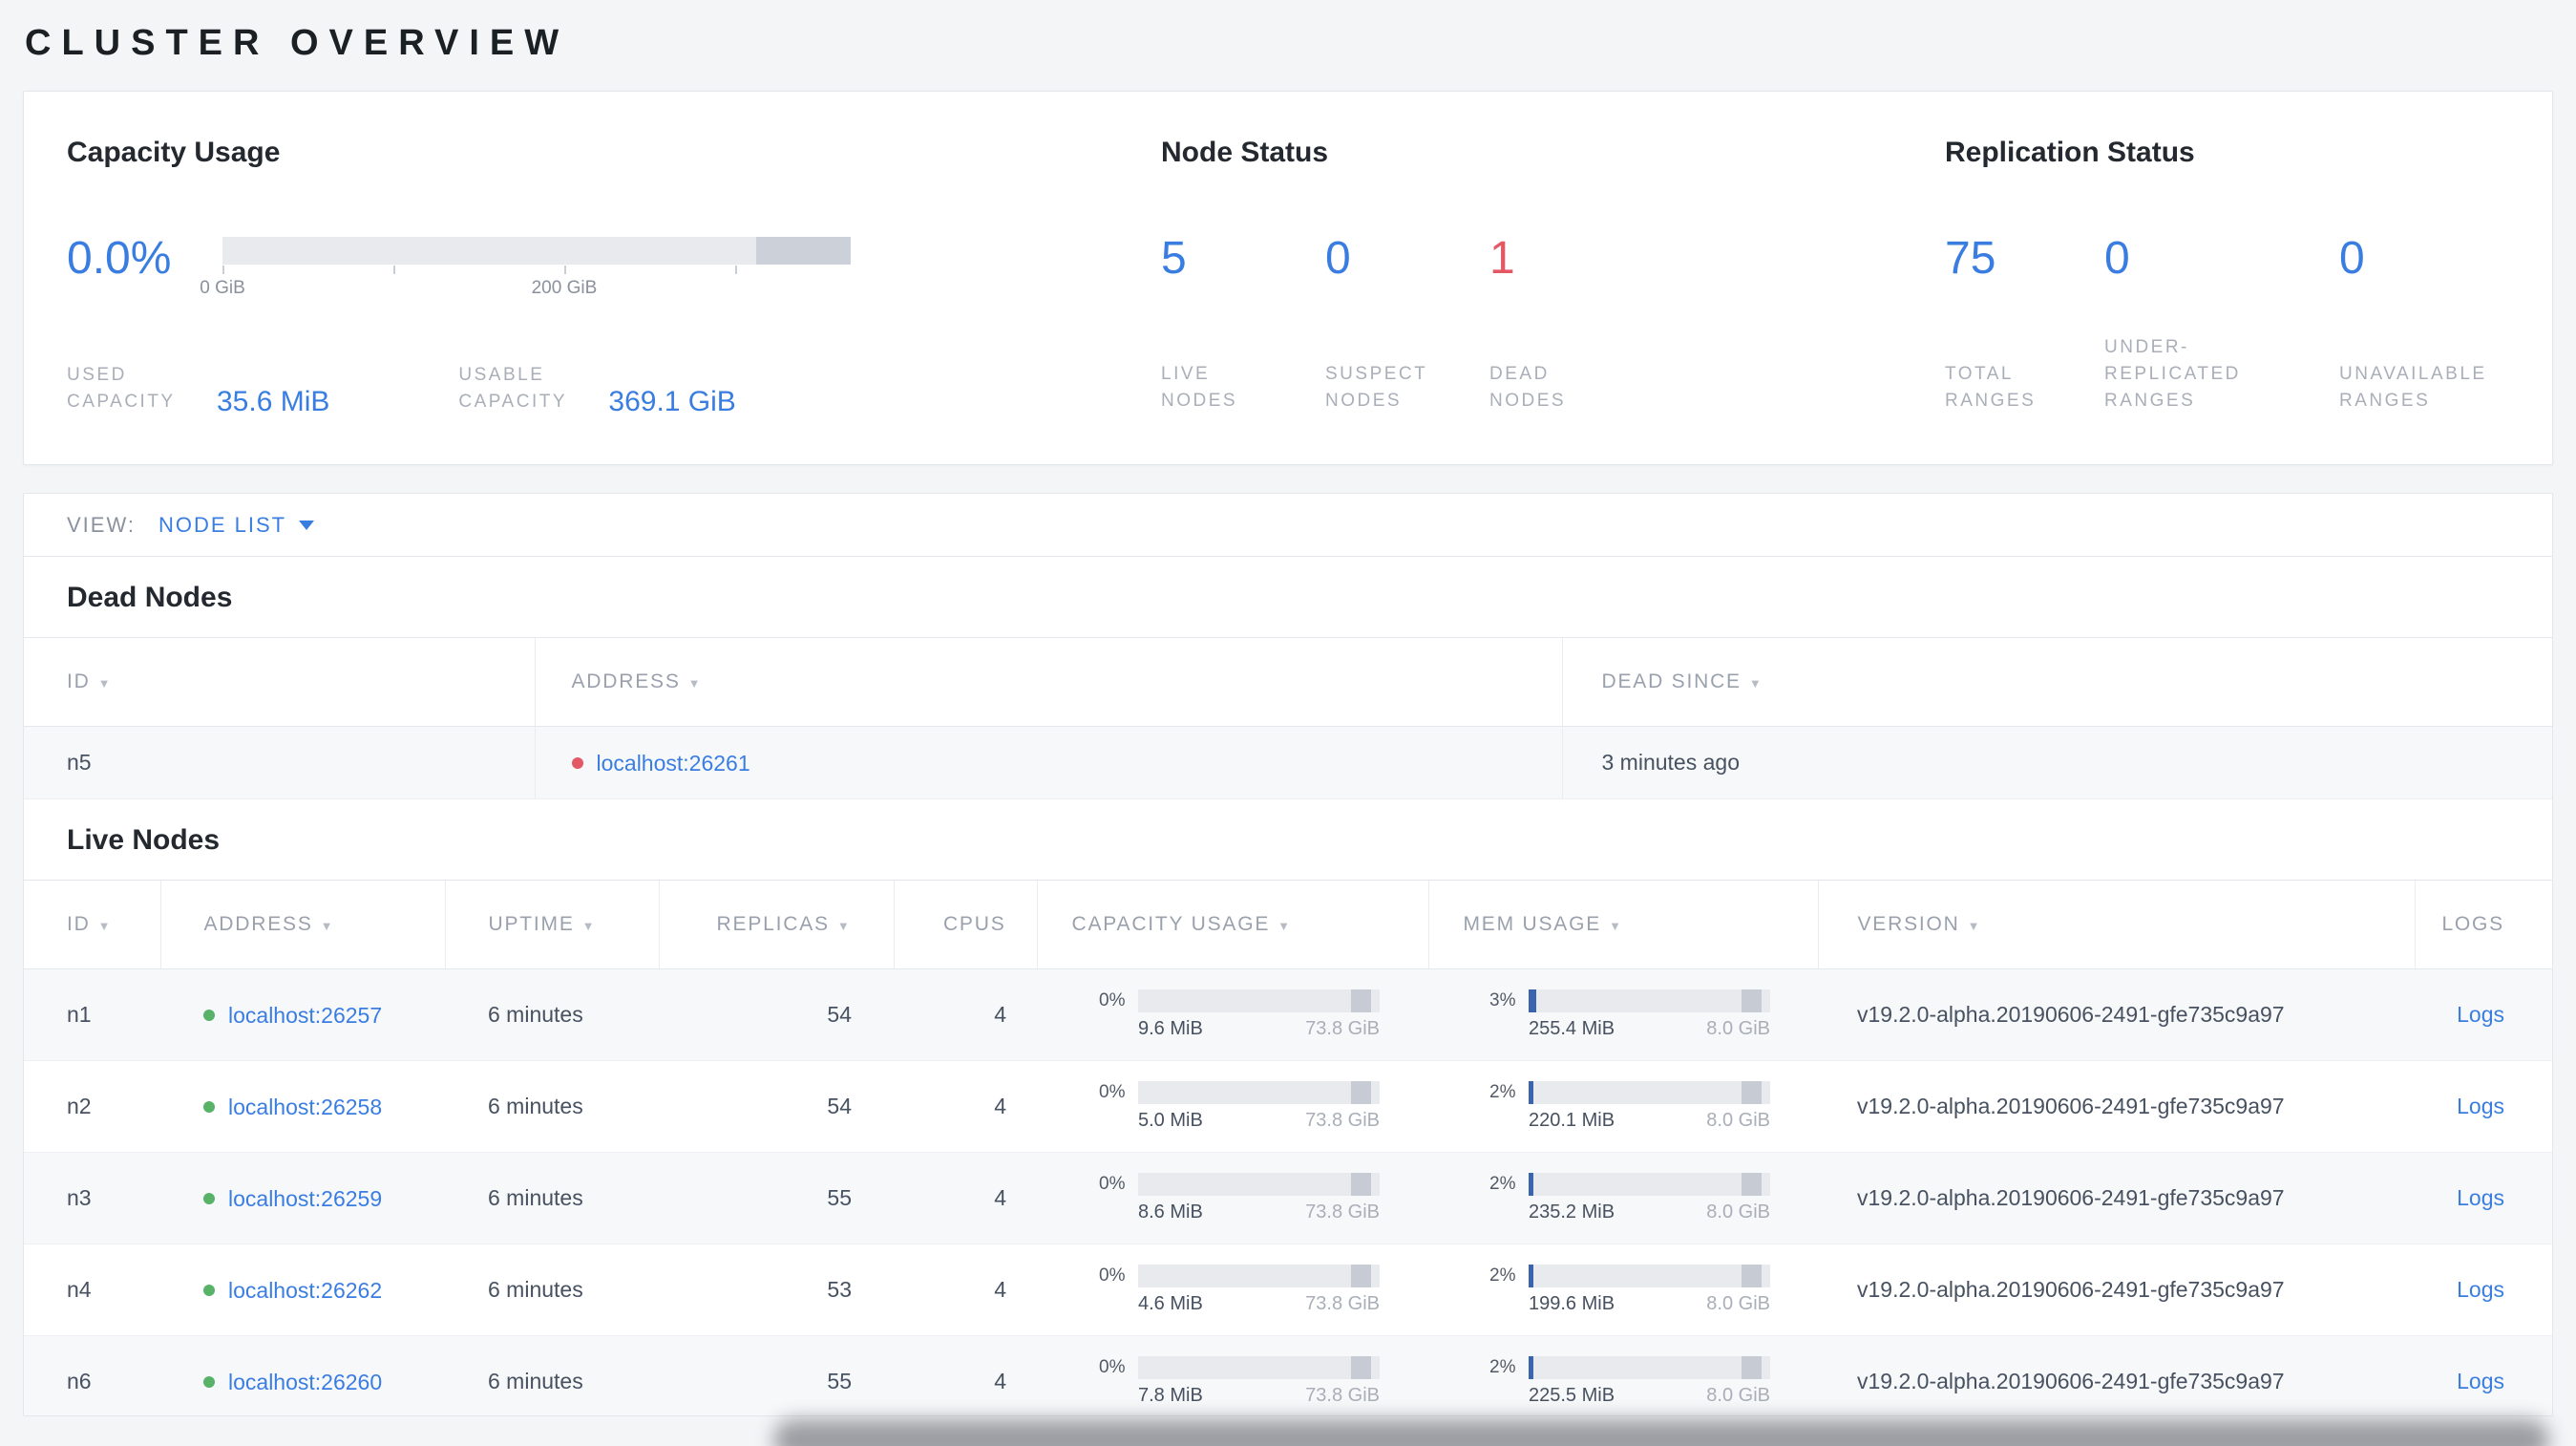  I want to click on node-list-dropdown: NODE LIST, so click(236, 525).